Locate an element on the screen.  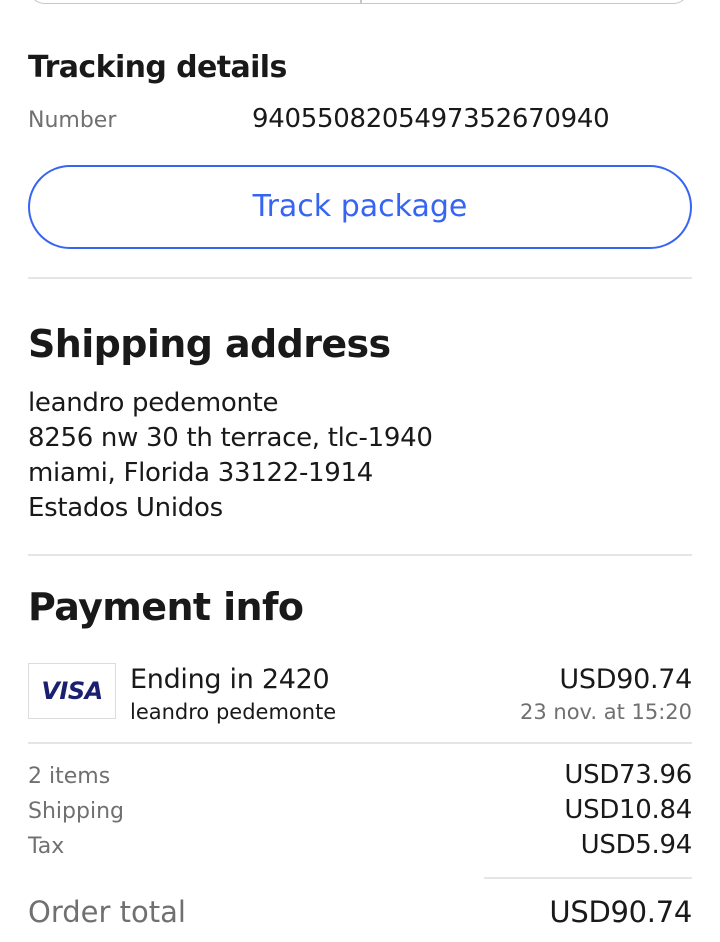
visa-logo-text: VISA is located at coordinates (72, 691).